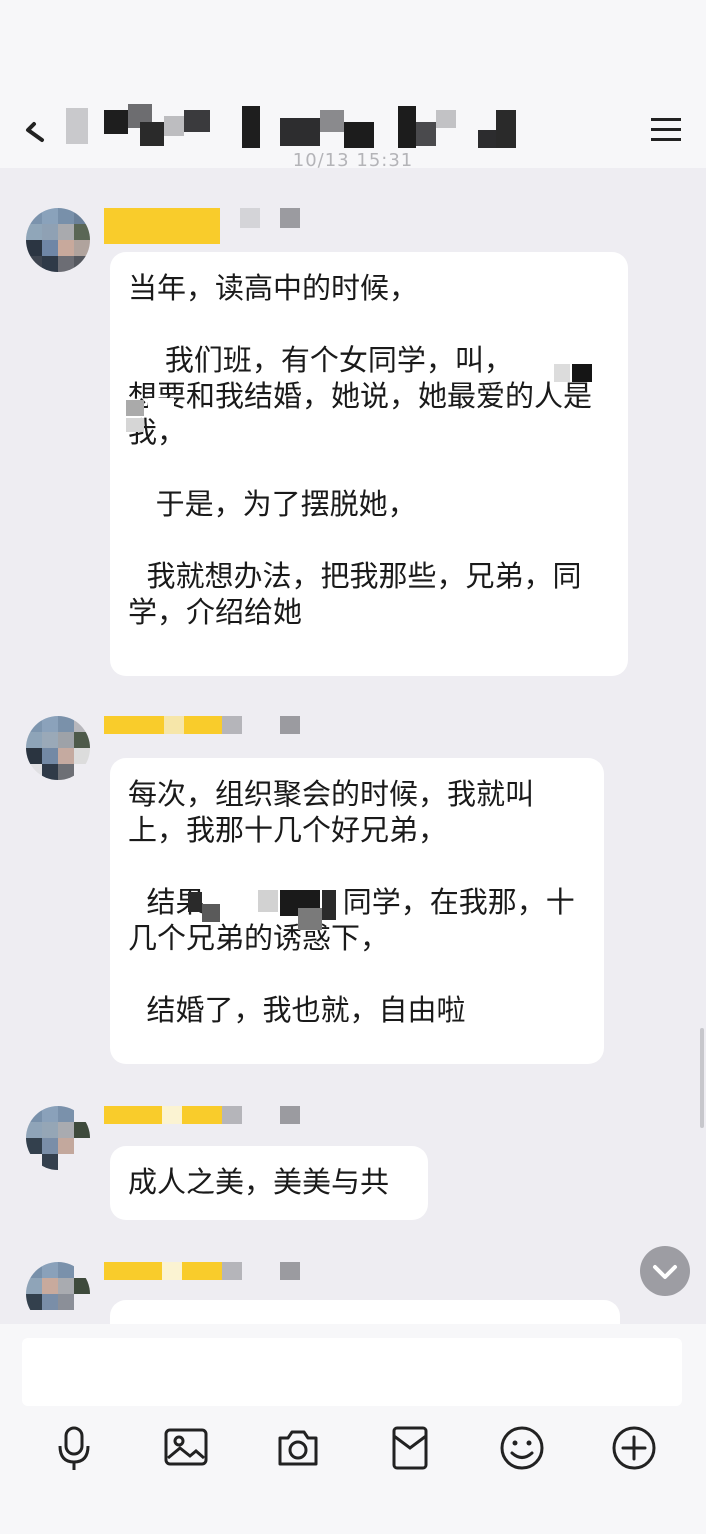 The height and width of the screenshot is (1534, 706). Describe the element at coordinates (352, 1372) in the screenshot. I see `message-input` at that location.